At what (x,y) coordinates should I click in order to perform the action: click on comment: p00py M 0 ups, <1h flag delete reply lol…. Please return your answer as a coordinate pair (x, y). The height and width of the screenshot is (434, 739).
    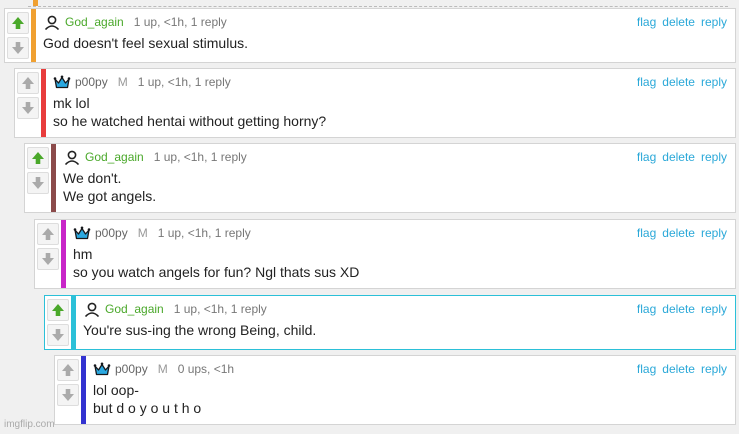
    Looking at the image, I should click on (395, 390).